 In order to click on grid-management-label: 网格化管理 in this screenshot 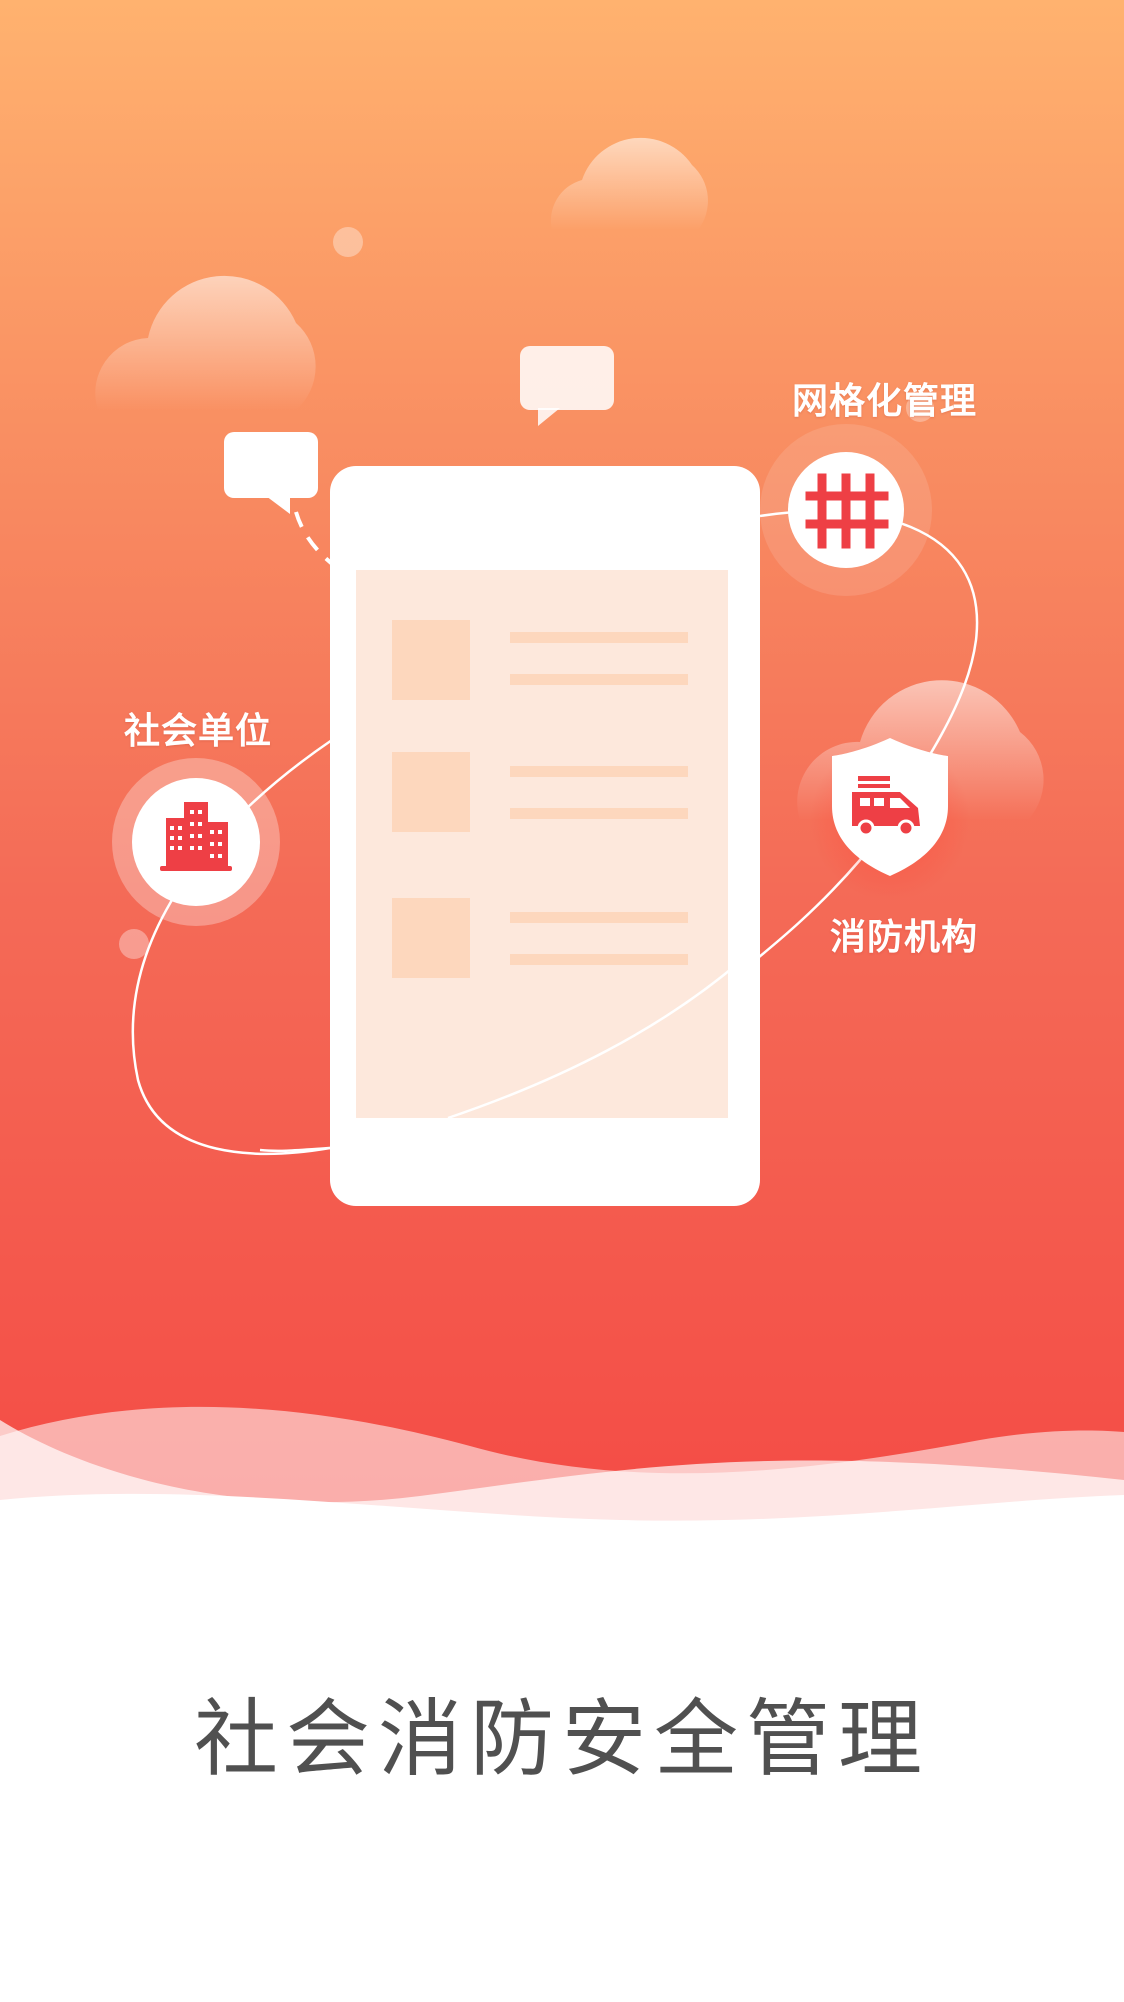, I will do `click(885, 401)`.